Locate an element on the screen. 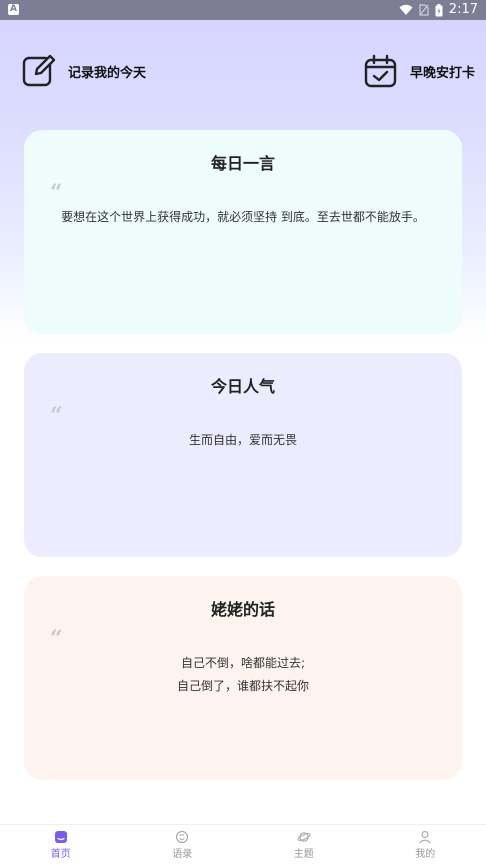 Image resolution: width=486 pixels, height=865 pixels. home-icon is located at coordinates (61, 837).